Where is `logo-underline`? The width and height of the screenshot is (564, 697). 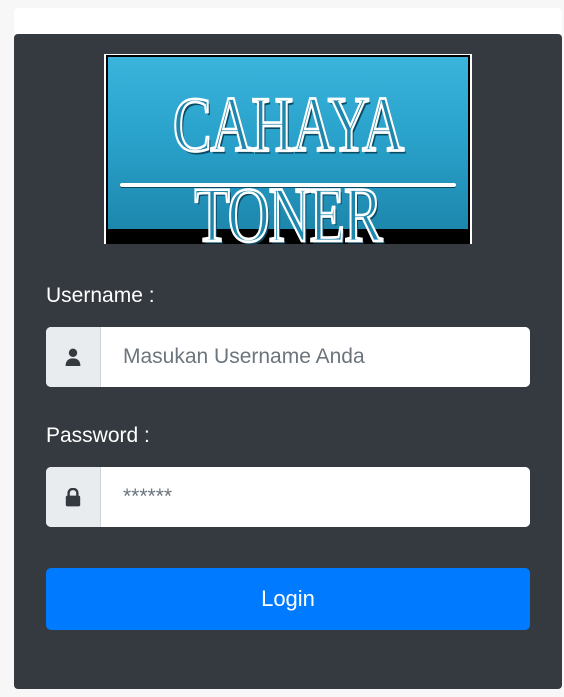
logo-underline is located at coordinates (288, 185).